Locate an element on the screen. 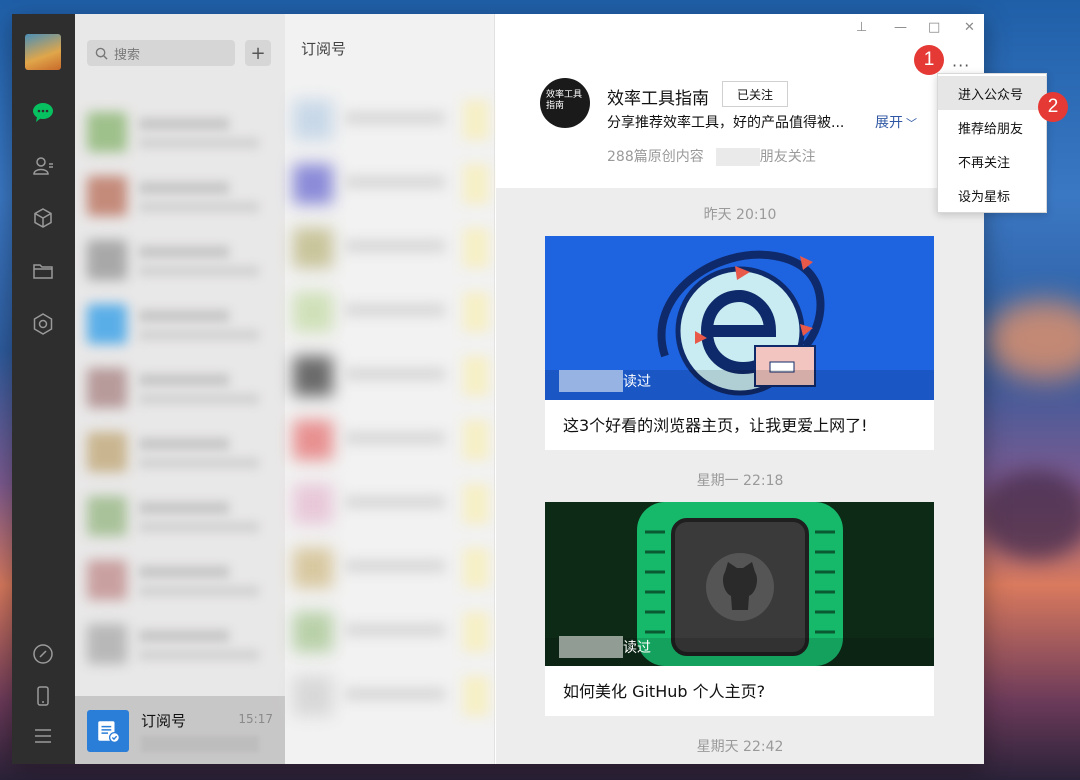 The width and height of the screenshot is (1080, 780). article-card: 读过 如何美化 GitHub 个人主页? is located at coordinates (739, 609).